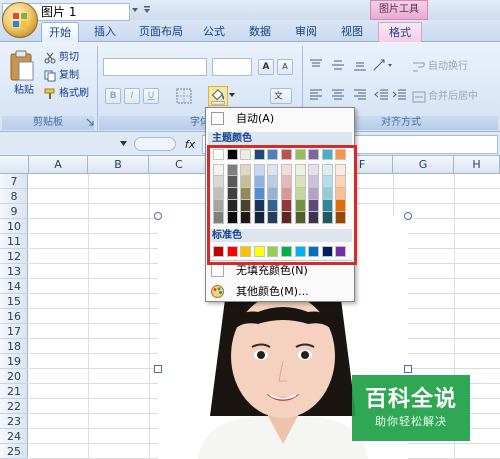  I want to click on tab-review: 审阅, so click(306, 32).